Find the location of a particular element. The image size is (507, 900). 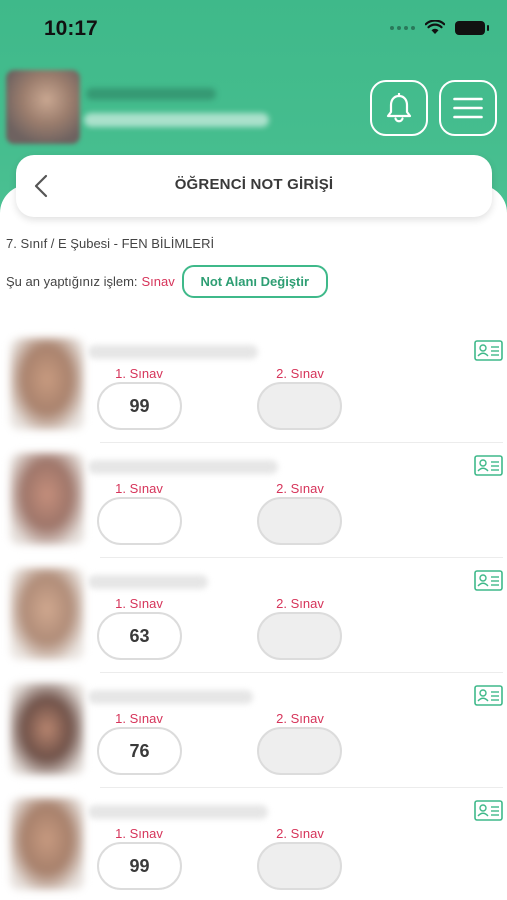

title-bar: ÖĞRENCİ NOT GİRİŞİ is located at coordinates (254, 186).